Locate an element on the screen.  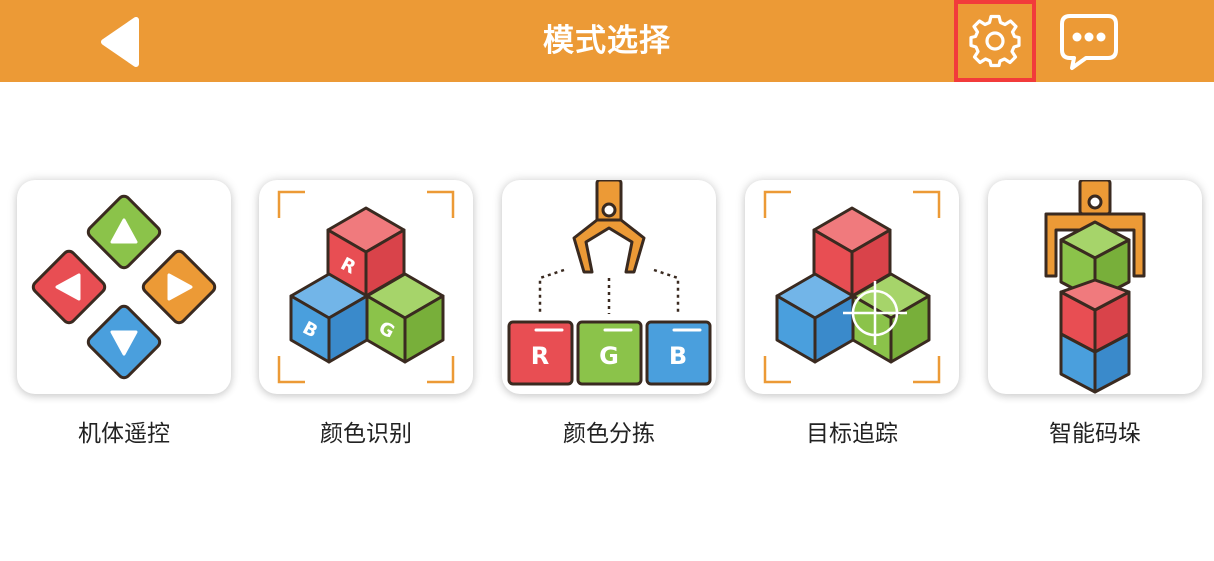
dpad-remote-control-icon is located at coordinates (124, 287).